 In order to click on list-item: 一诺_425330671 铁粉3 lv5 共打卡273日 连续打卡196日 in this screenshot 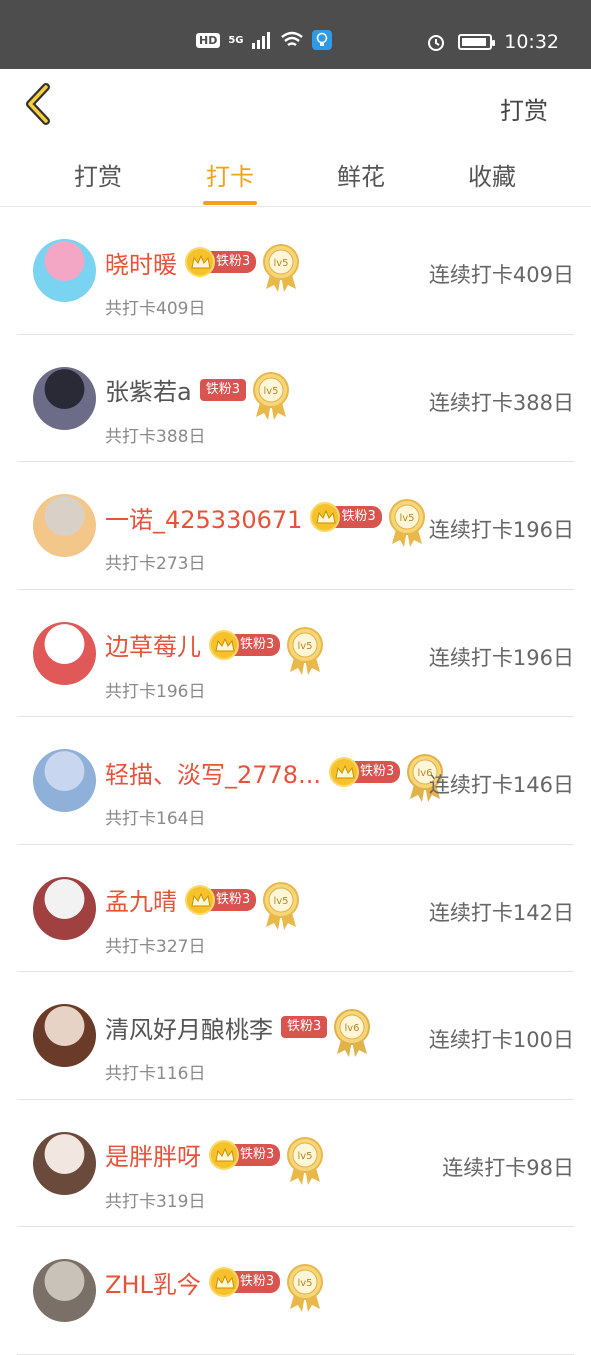, I will do `click(295, 526)`.